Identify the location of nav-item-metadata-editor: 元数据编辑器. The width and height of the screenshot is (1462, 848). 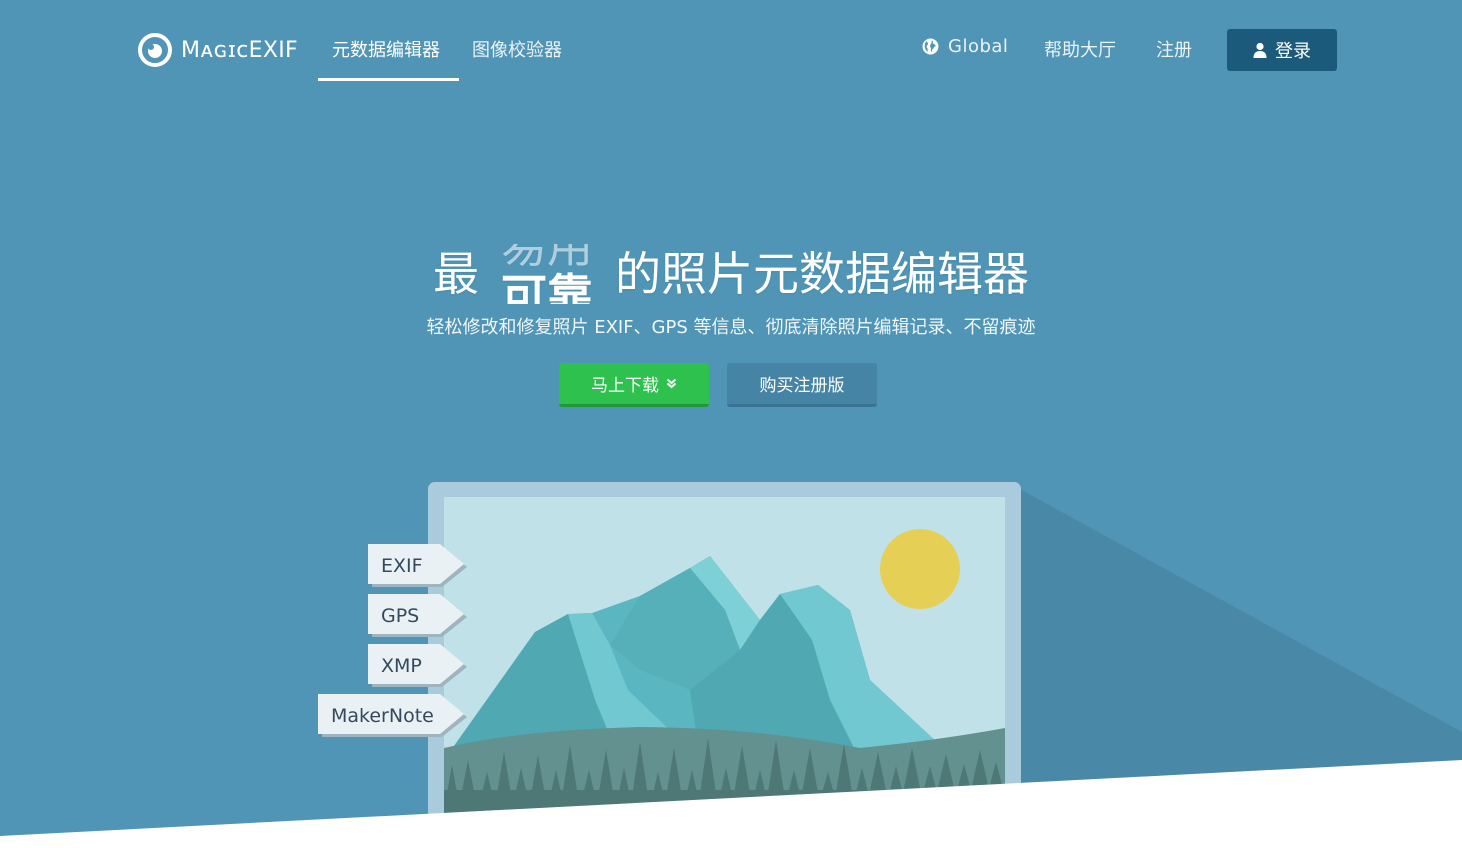
(386, 49).